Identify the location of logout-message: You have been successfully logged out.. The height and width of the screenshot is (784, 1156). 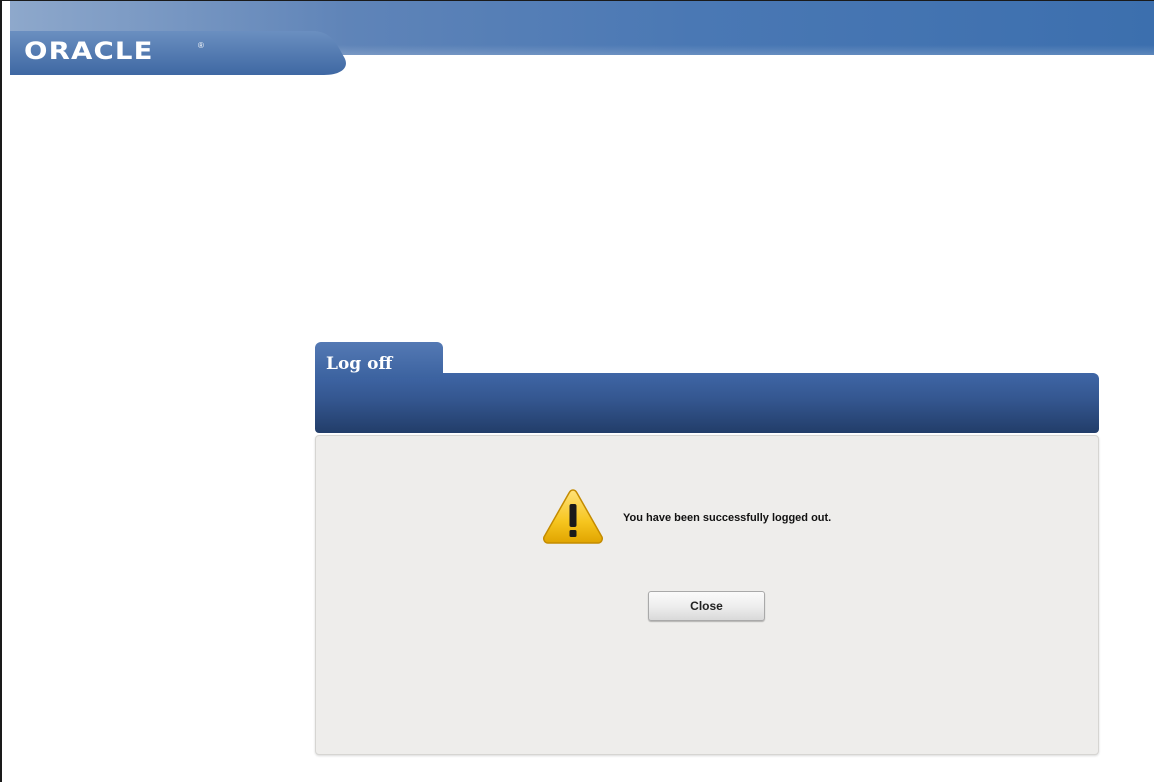
(727, 518).